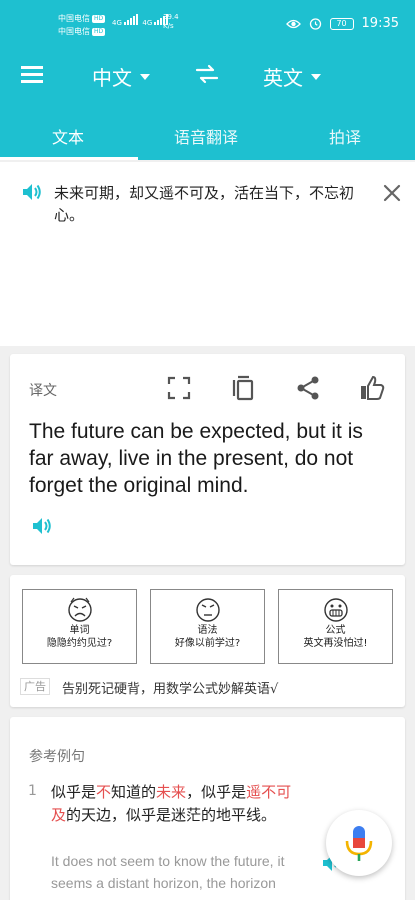 The width and height of the screenshot is (415, 900). I want to click on network-type-1: 4G, so click(117, 23).